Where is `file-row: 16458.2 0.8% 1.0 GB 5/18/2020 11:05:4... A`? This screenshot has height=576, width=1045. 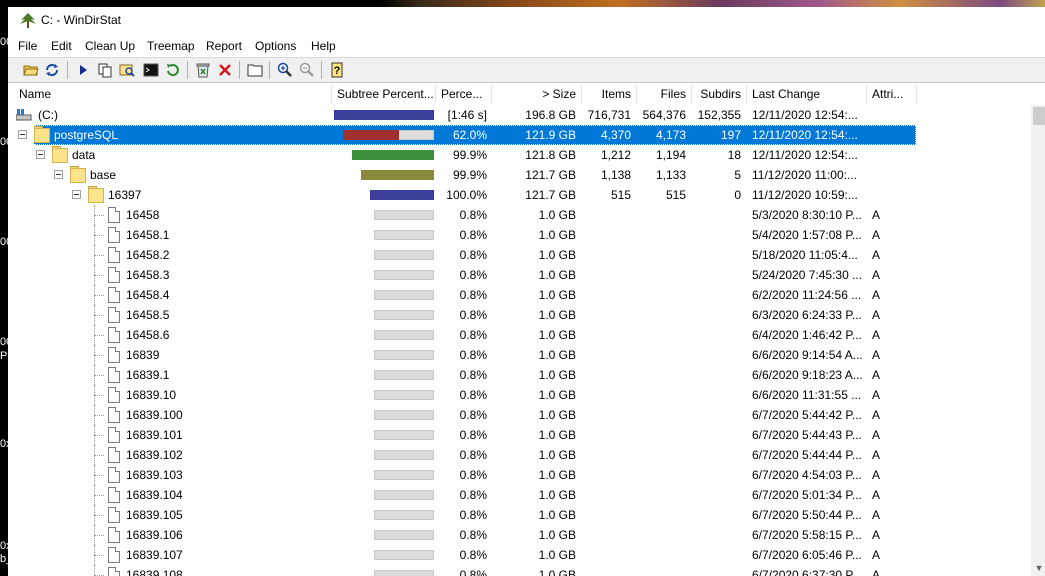
file-row: 16458.2 0.8% 1.0 GB 5/18/2020 11:05:4... A is located at coordinates (519, 255).